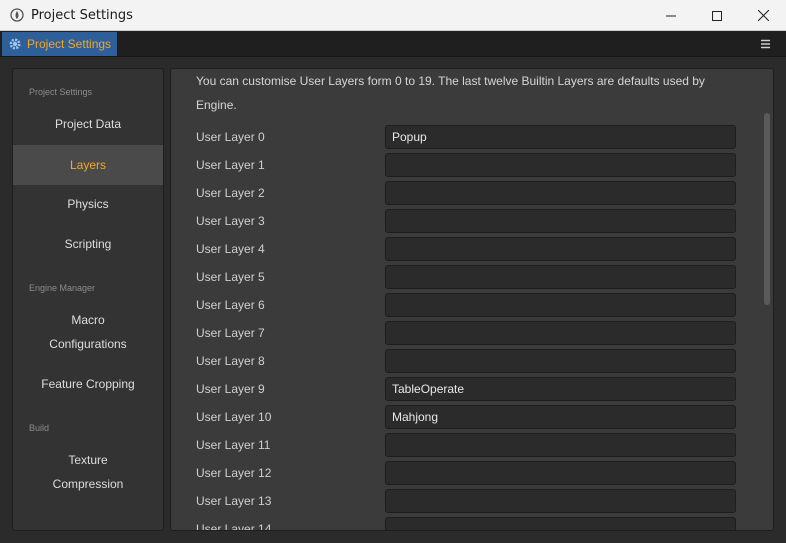 Image resolution: width=786 pixels, height=543 pixels. Describe the element at coordinates (393, 15) in the screenshot. I see `title-bar: Project Settings` at that location.